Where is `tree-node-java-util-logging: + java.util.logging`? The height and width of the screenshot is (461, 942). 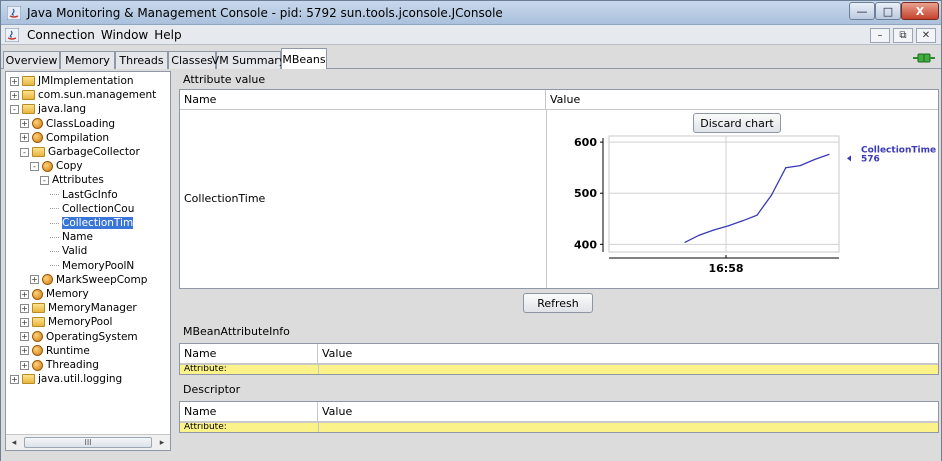
tree-node-java-util-logging: + java.util.logging is located at coordinates (66, 379).